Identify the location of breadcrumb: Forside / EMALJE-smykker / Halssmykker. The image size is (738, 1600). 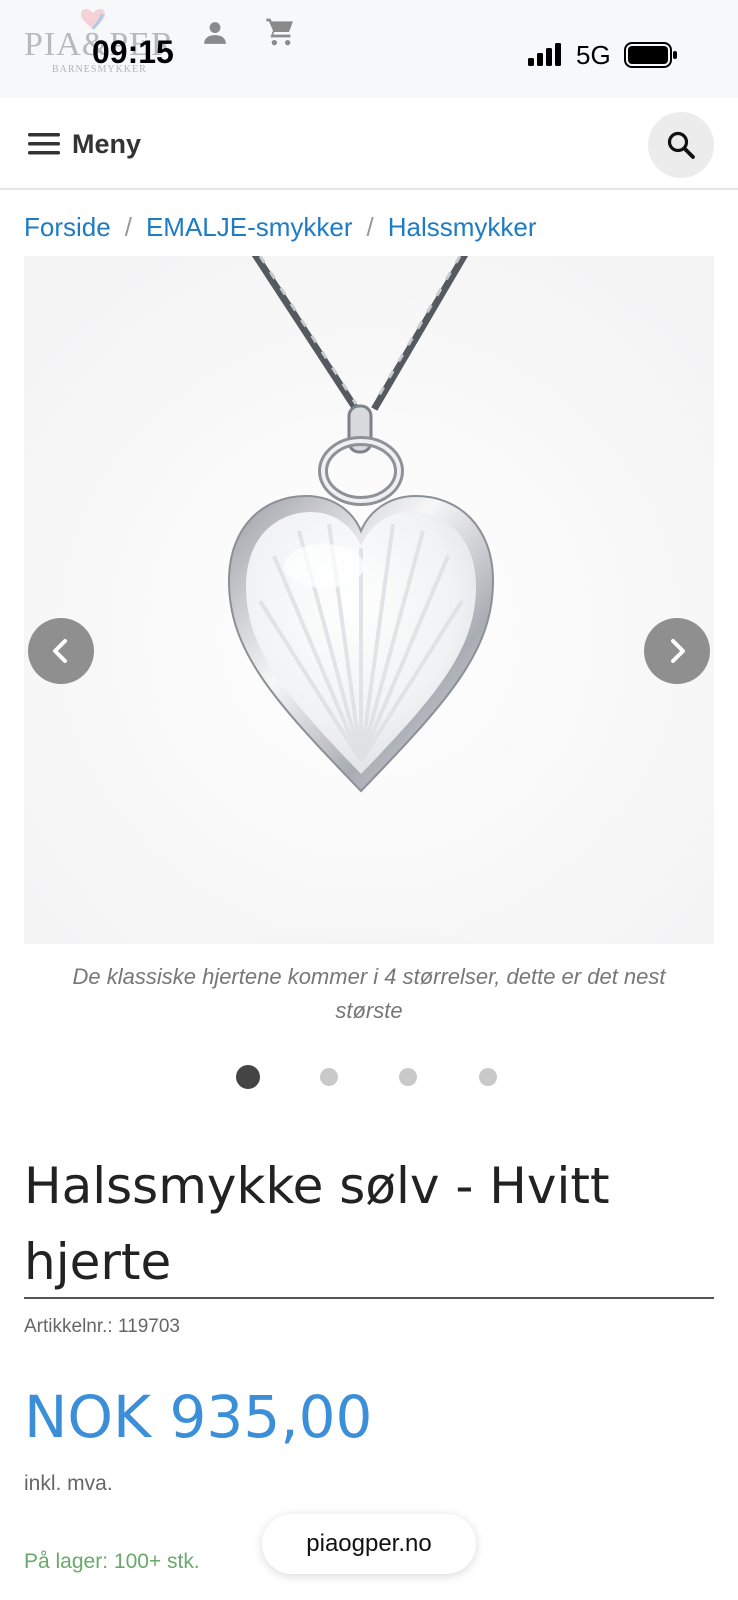
(280, 227).